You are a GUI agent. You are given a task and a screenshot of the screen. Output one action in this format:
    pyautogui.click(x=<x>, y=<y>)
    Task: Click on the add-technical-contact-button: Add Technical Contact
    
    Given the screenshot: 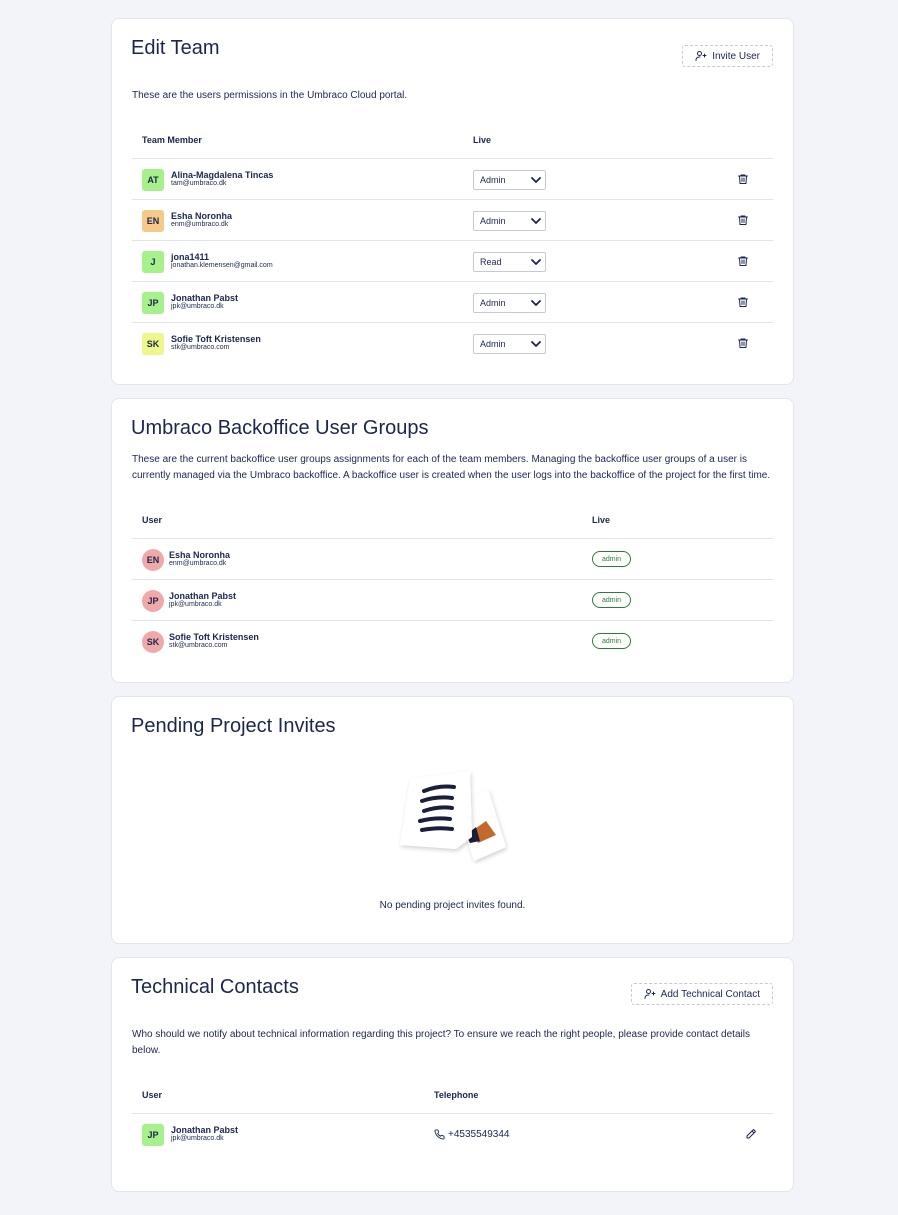 What is the action you would take?
    pyautogui.click(x=701, y=994)
    